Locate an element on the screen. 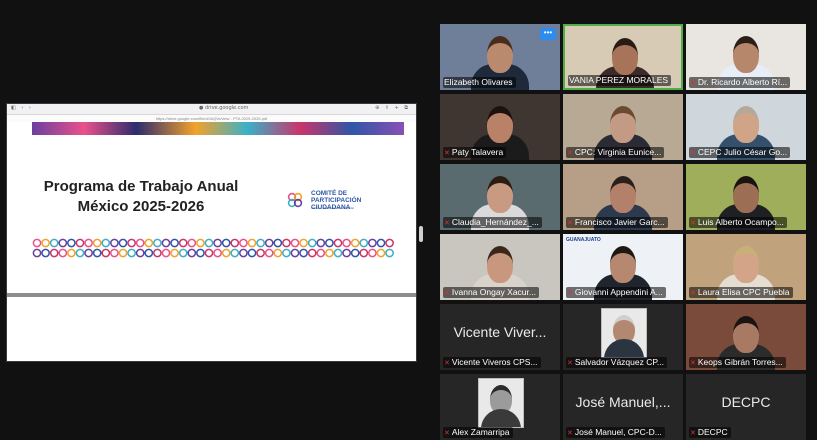 This screenshot has width=817, height=440. participant-name-label: ✕ Paty Talavera is located at coordinates (475, 152).